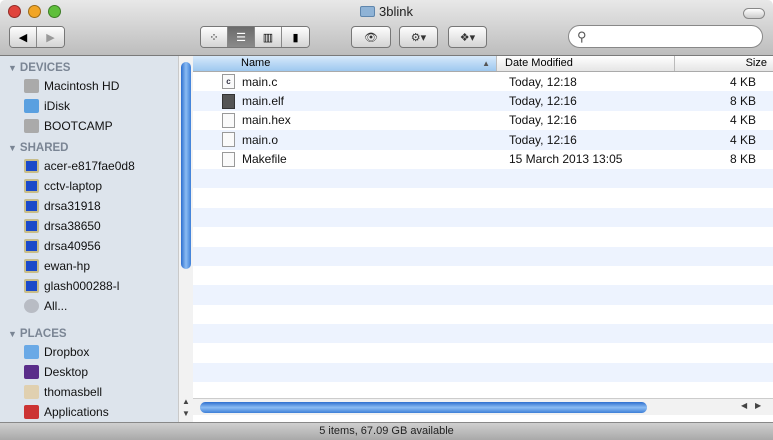 This screenshot has width=773, height=440. I want to click on horizontal-scrollbar: ◀ ▶, so click(483, 406).